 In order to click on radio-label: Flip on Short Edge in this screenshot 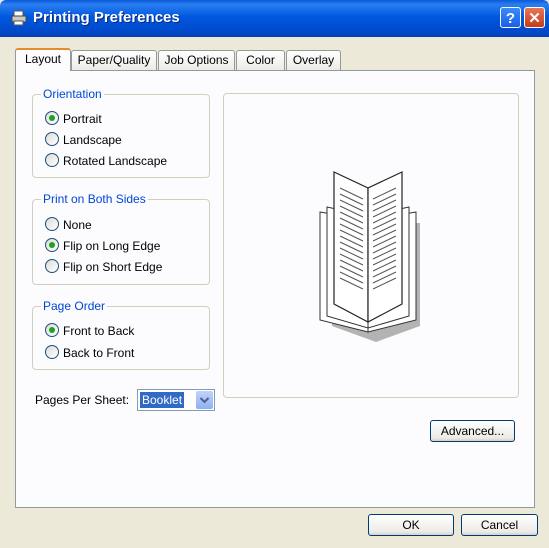, I will do `click(113, 267)`.